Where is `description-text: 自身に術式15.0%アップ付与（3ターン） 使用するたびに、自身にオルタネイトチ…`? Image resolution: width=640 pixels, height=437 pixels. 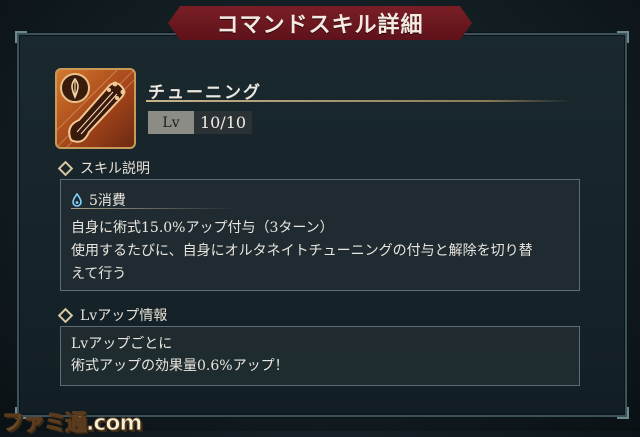 description-text: 自身に術式15.0%アップ付与（3ターン） 使用するたびに、自身にオルタネイトチ… is located at coordinates (320, 251).